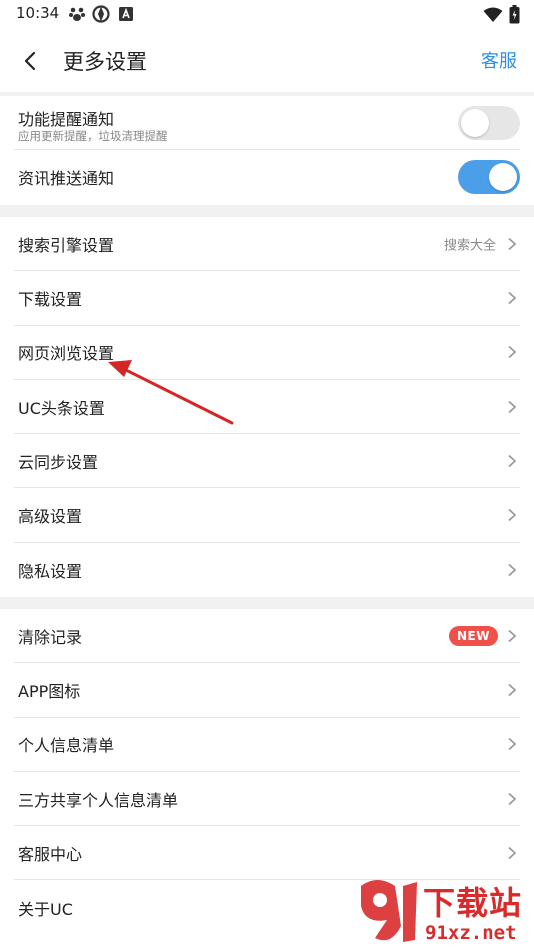  Describe the element at coordinates (267, 690) in the screenshot. I see `app-icon-row: APP图标` at that location.